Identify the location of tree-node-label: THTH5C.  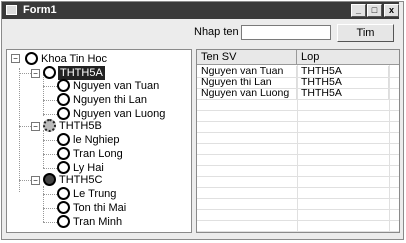
(81, 180).